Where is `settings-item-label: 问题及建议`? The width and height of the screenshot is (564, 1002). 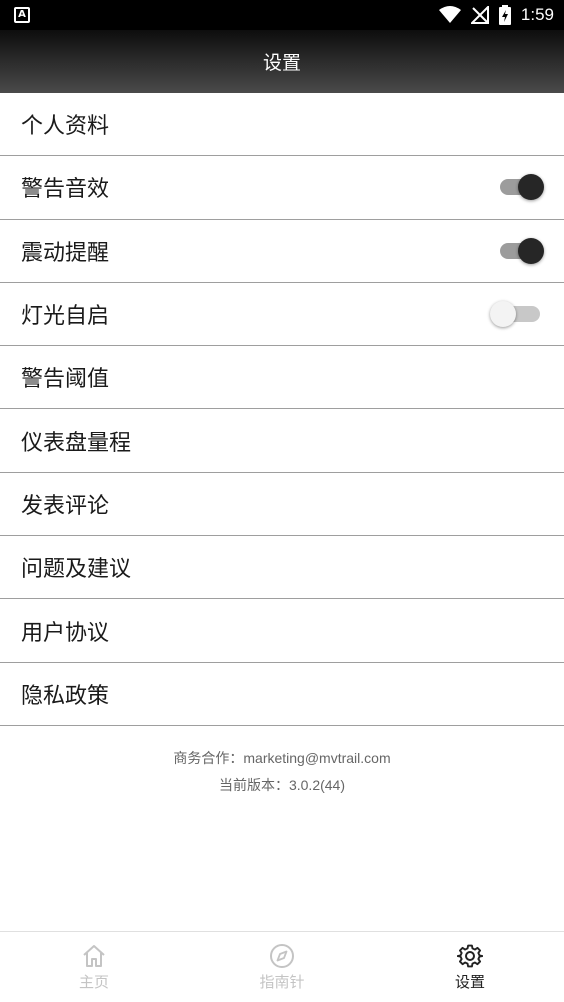
settings-item-label: 问题及建议 is located at coordinates (76, 570).